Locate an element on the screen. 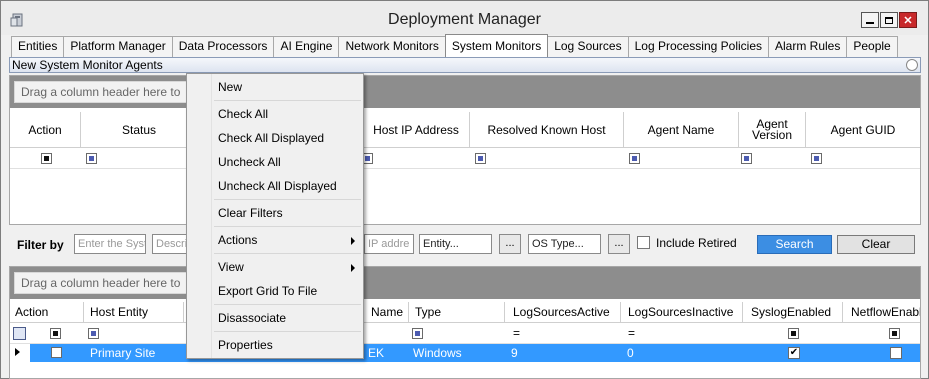 The image size is (929, 379). cell-netflow-checkbox is located at coordinates (896, 353).